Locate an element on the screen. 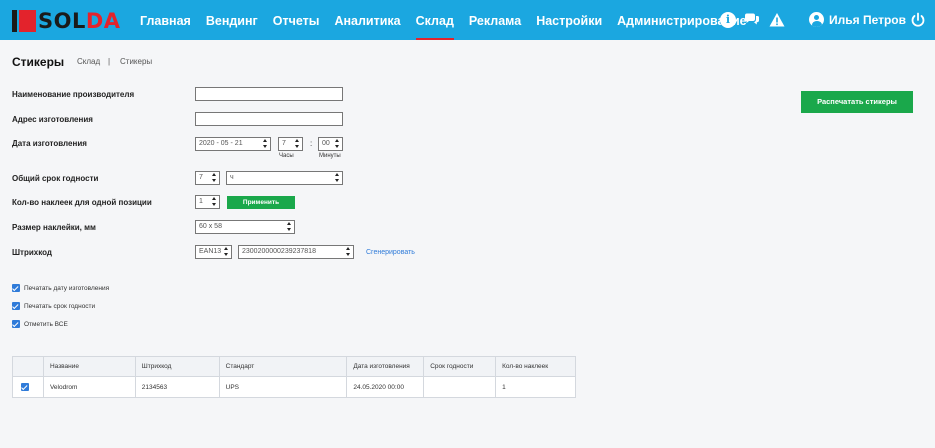 This screenshot has height=448, width=935. nav-item-reports: Отчеты is located at coordinates (296, 20).